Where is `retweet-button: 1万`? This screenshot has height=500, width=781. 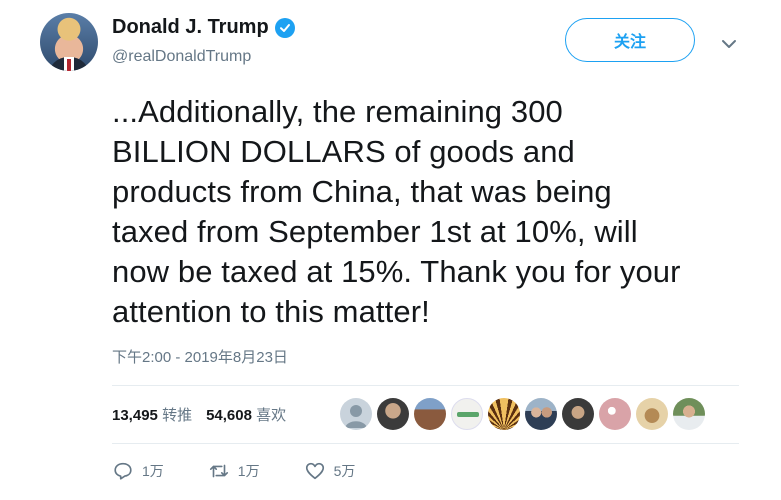
retweet-button: 1万 is located at coordinates (234, 471).